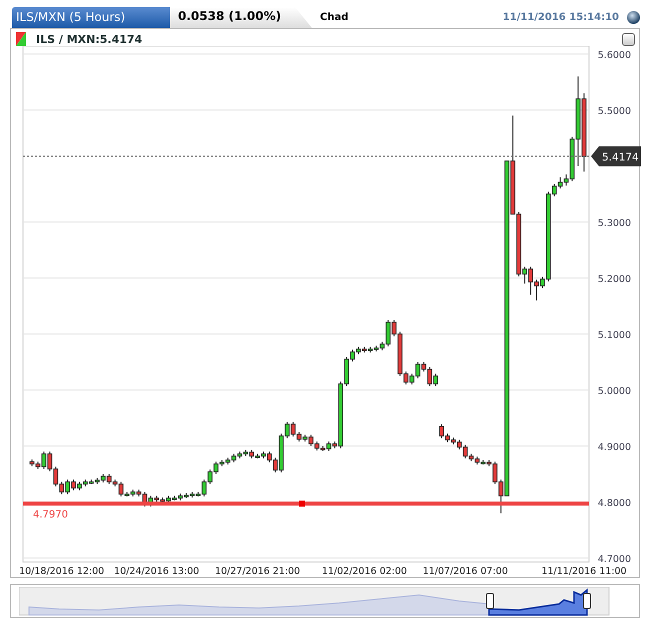 The width and height of the screenshot is (650, 627). What do you see at coordinates (241, 17) in the screenshot?
I see `price-change: 0.0538 (1.00%)` at bounding box center [241, 17].